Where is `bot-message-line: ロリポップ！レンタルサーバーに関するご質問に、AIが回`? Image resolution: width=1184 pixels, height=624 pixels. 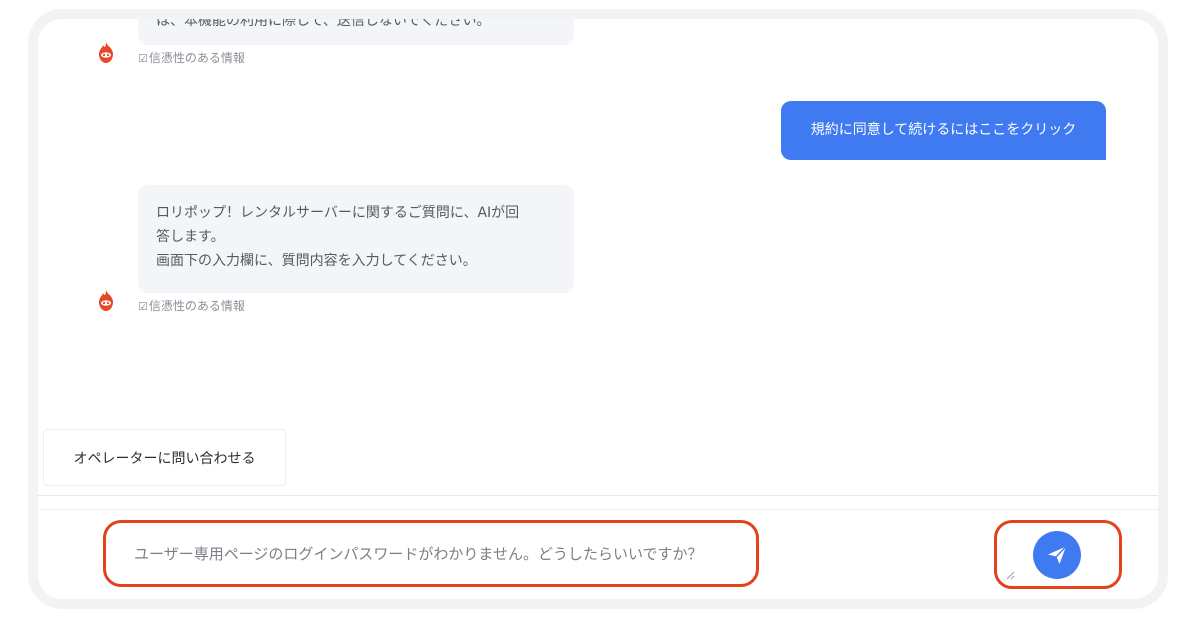 bot-message-line: ロリポップ！レンタルサーバーに関するご質問に、AIが回 is located at coordinates (338, 213).